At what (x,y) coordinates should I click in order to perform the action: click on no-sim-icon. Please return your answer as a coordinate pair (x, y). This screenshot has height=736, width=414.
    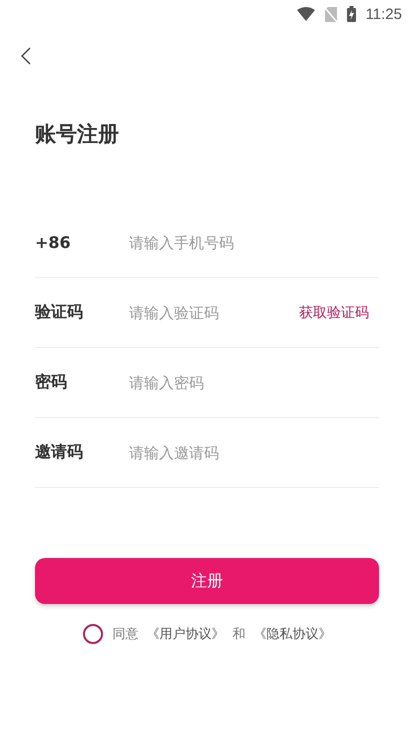
    Looking at the image, I should click on (330, 14).